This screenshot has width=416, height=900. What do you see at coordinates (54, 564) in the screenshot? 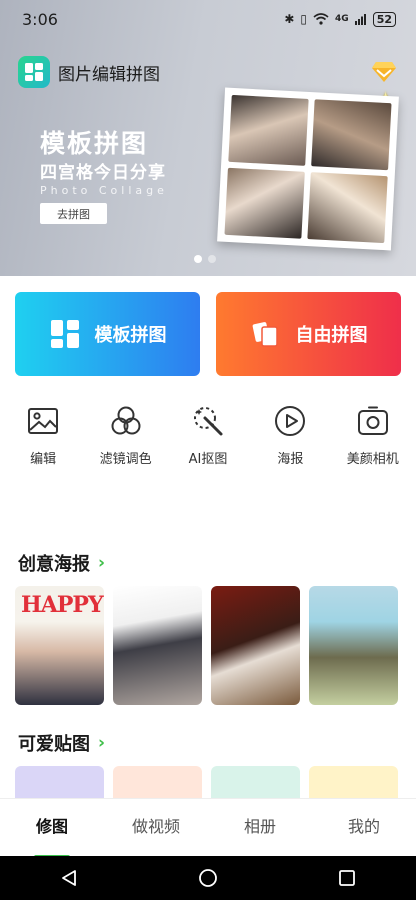
I see `section-posters-title: 创意海报` at bounding box center [54, 564].